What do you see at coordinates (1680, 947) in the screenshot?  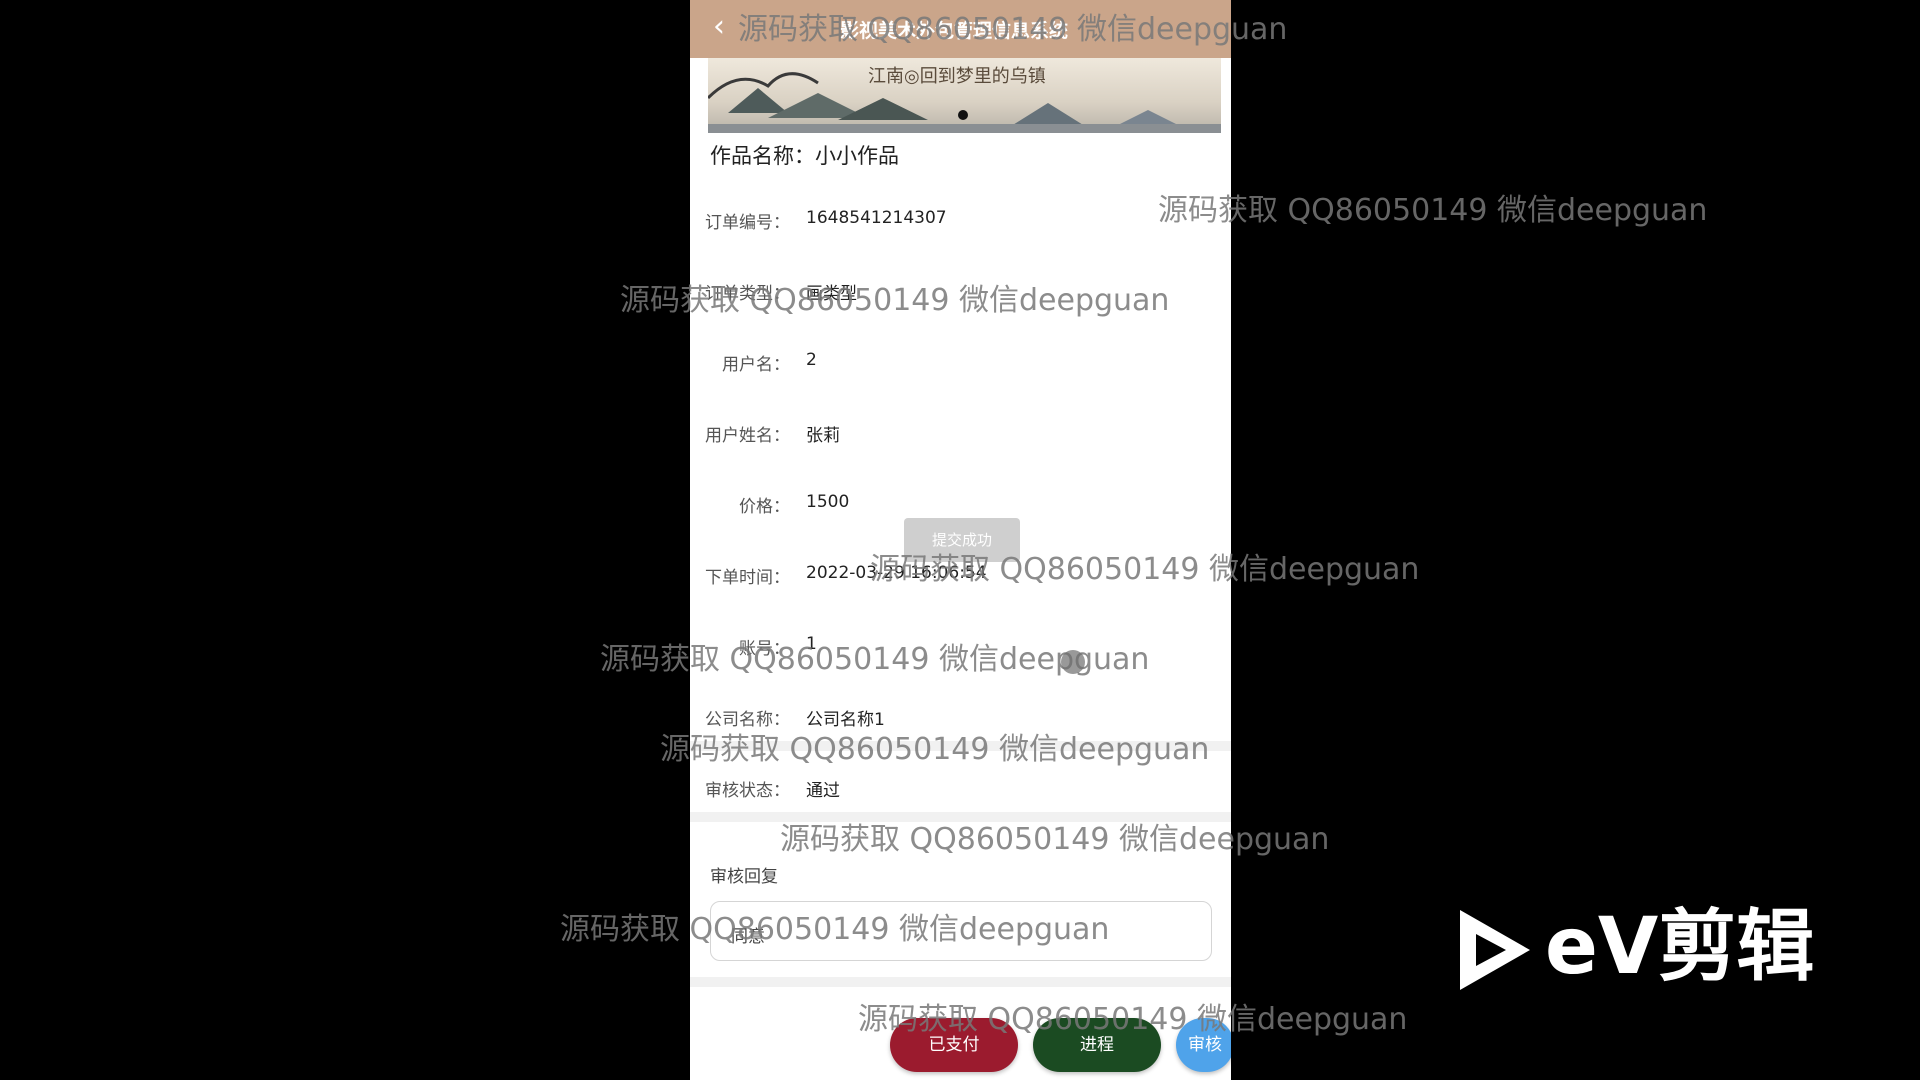 I see `ev-logo-text: eV剪辑` at bounding box center [1680, 947].